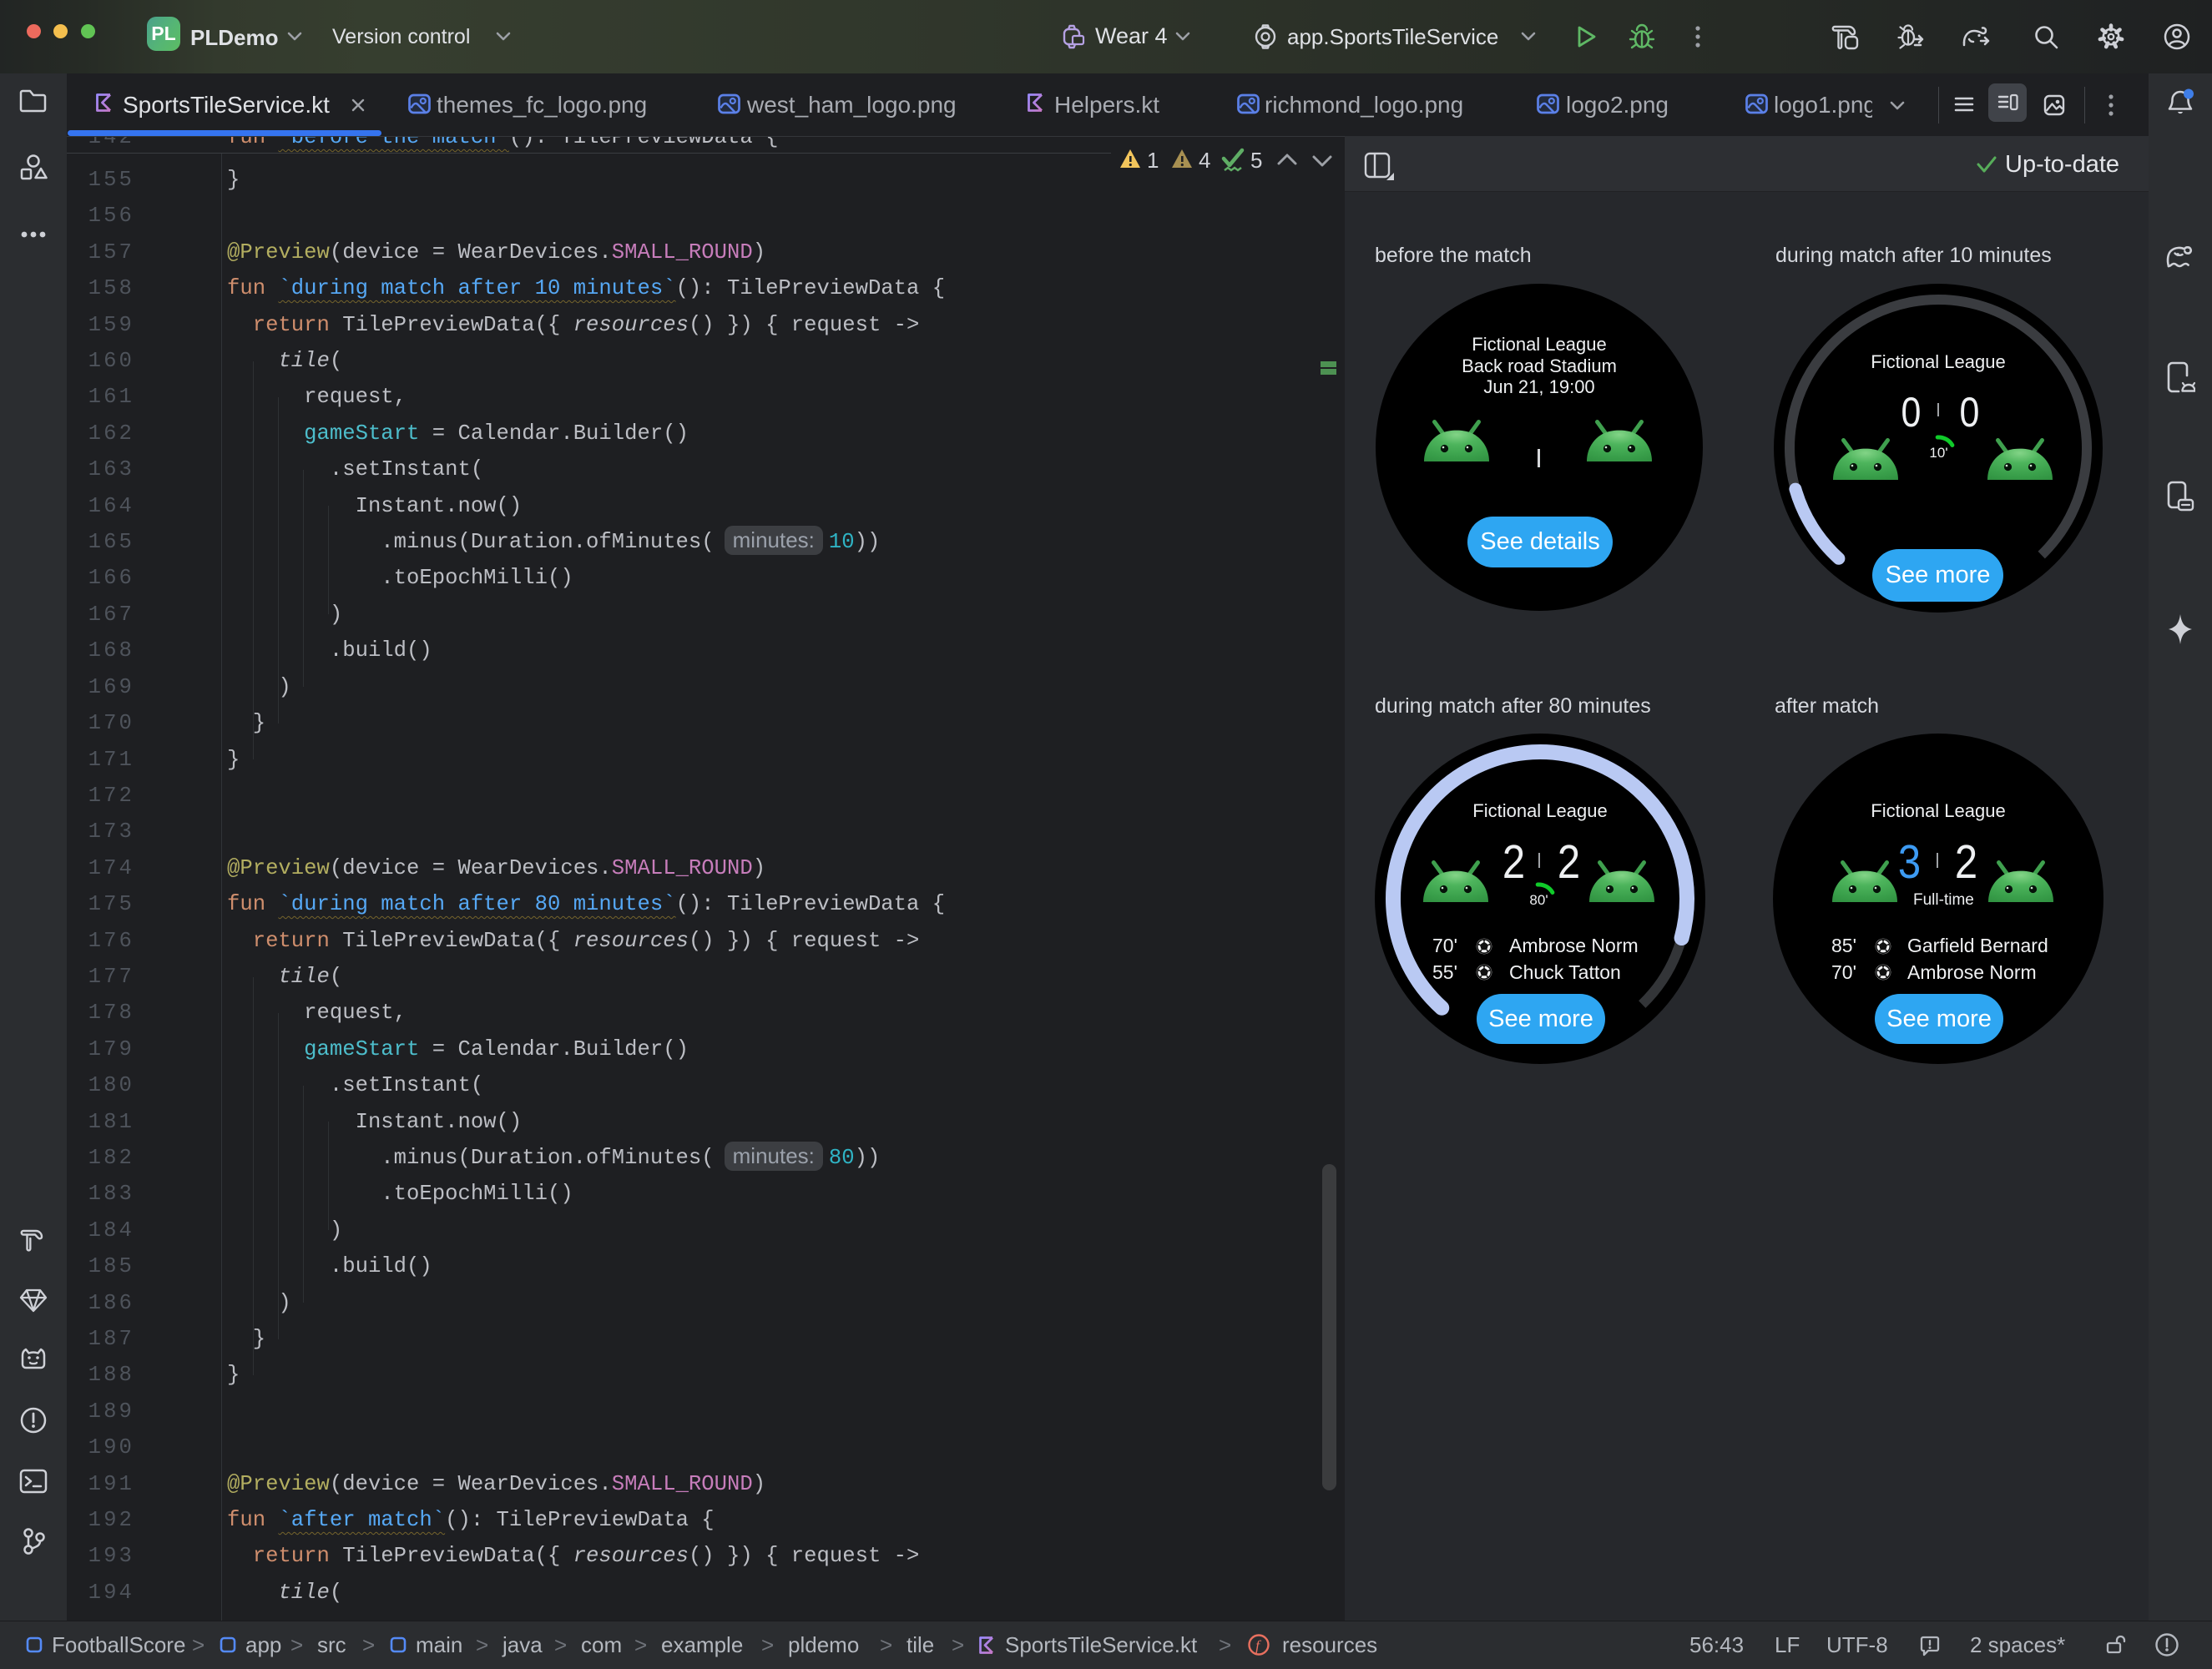 The height and width of the screenshot is (1669, 2212). What do you see at coordinates (1153, 161) in the screenshot?
I see `svg-text: 1` at bounding box center [1153, 161].